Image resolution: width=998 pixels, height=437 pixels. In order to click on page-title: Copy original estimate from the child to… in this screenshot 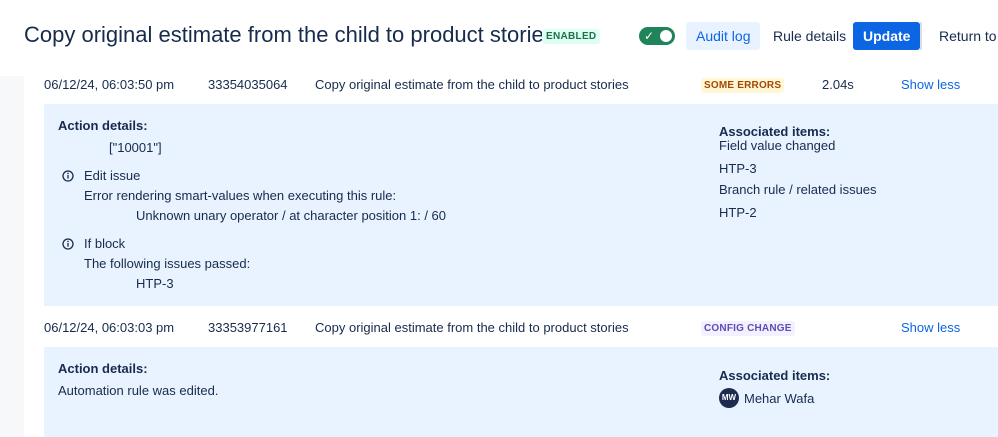, I will do `click(289, 34)`.